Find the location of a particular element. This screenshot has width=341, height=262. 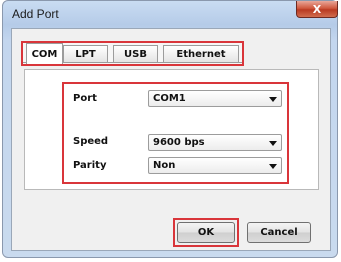

tab-ethernet-label: Ethernet is located at coordinates (201, 54).